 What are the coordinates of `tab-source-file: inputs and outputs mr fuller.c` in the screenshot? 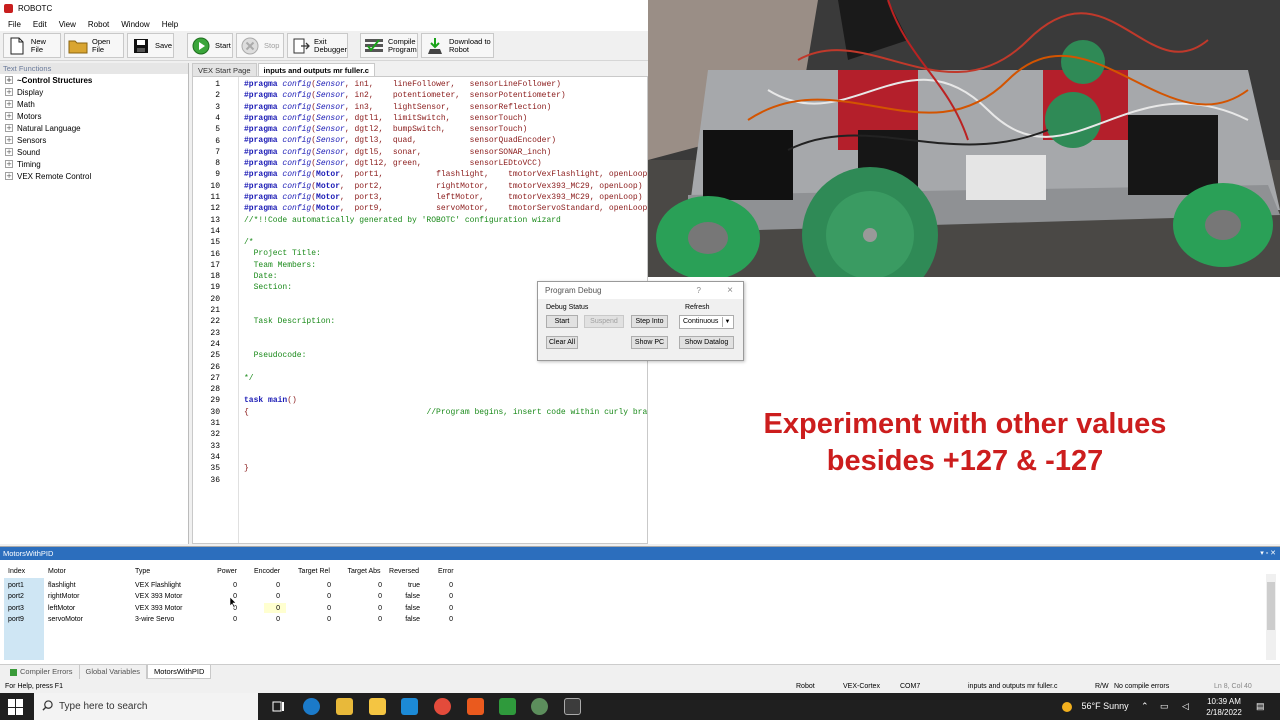 It's located at (316, 69).